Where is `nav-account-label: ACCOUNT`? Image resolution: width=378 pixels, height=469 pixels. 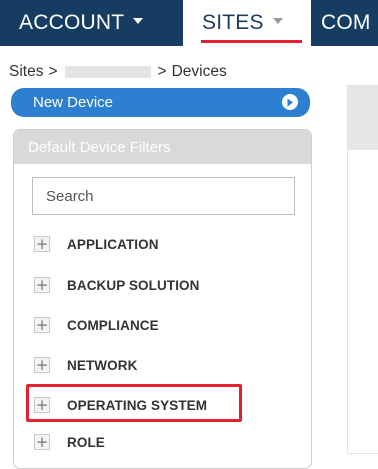
nav-account-label: ACCOUNT is located at coordinates (72, 22).